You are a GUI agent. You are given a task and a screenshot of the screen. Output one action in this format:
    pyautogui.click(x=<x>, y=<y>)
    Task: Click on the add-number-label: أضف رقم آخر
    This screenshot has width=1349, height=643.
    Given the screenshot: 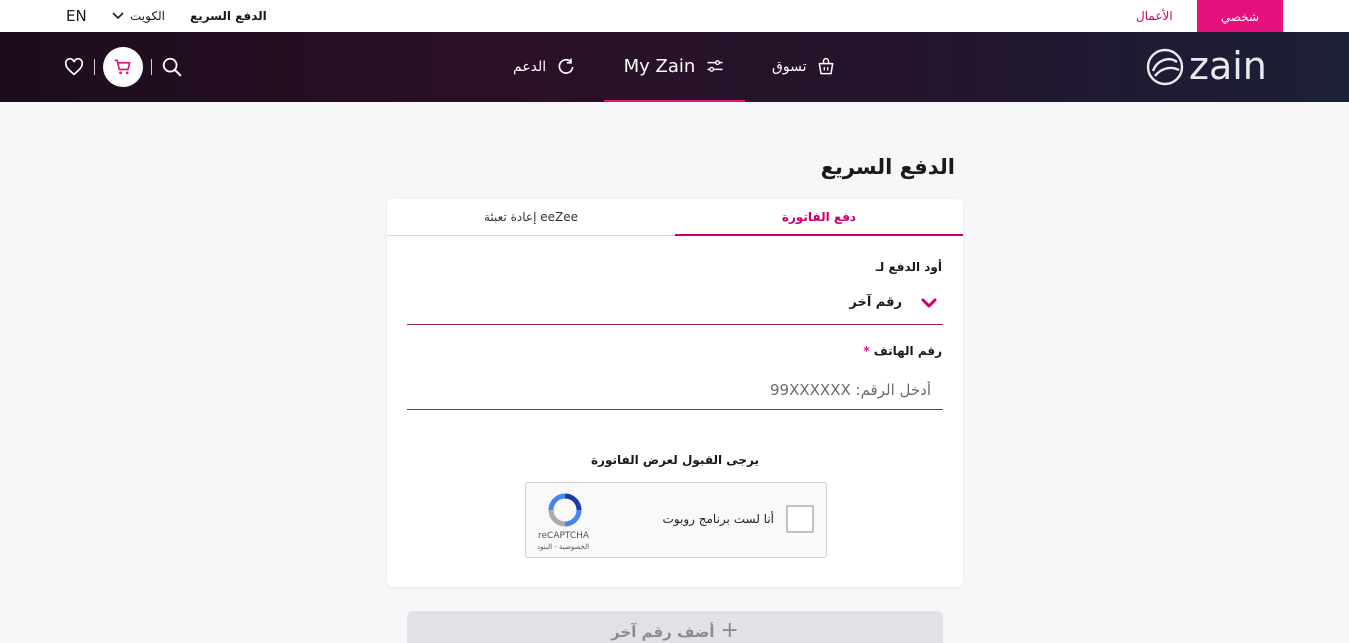 What is the action you would take?
    pyautogui.click(x=663, y=632)
    